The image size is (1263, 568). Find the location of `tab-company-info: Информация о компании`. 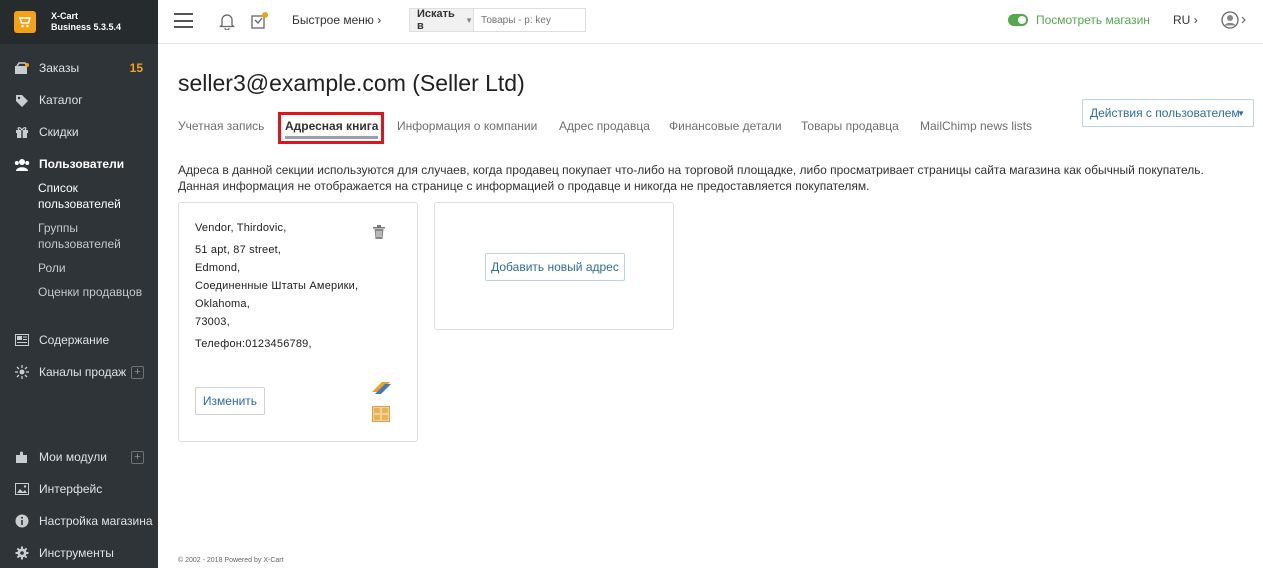

tab-company-info: Информация о компании is located at coordinates (467, 126).